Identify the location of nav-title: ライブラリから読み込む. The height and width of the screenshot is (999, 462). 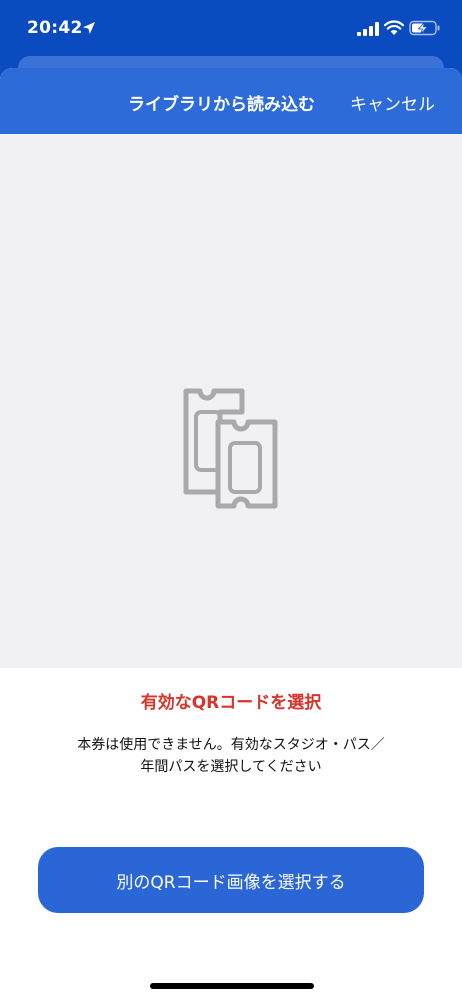
(221, 105).